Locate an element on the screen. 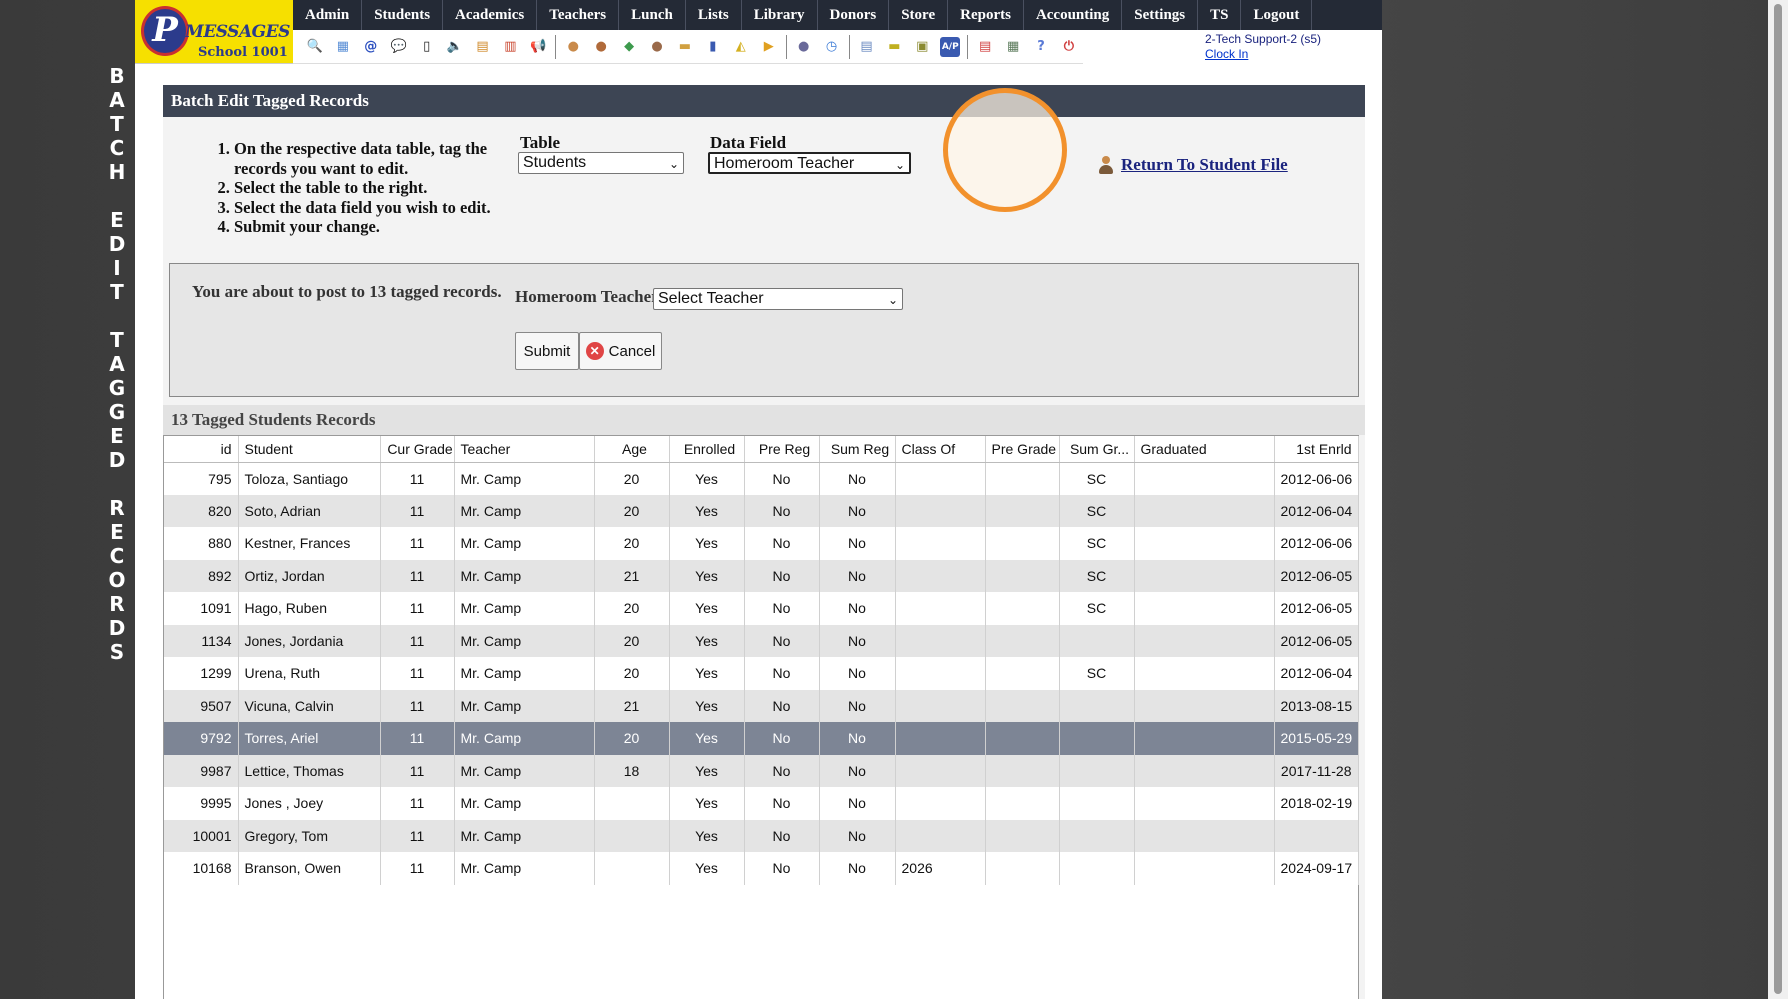  table-cell: 20 is located at coordinates (632, 640).